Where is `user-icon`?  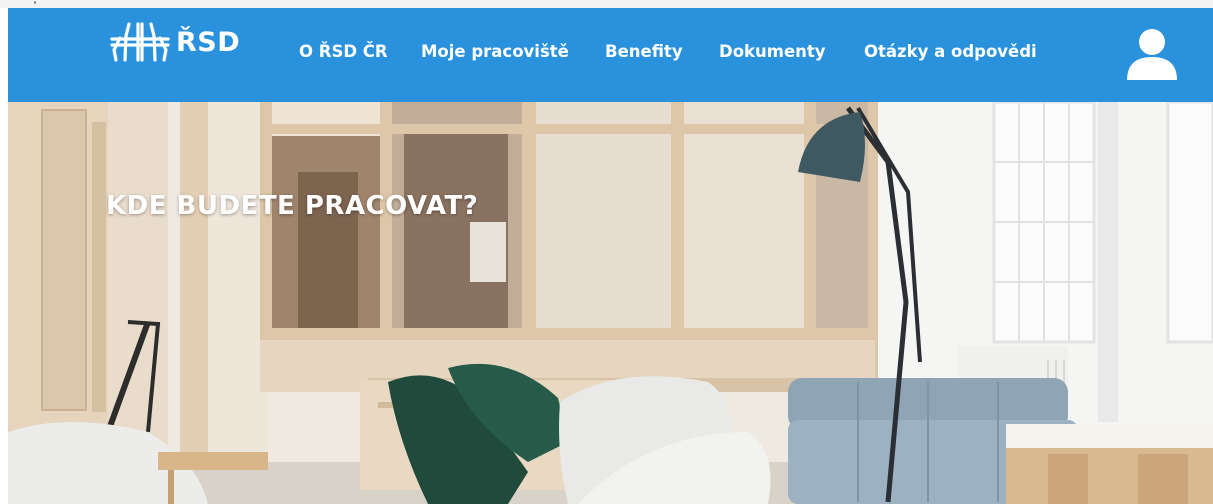 user-icon is located at coordinates (1152, 54).